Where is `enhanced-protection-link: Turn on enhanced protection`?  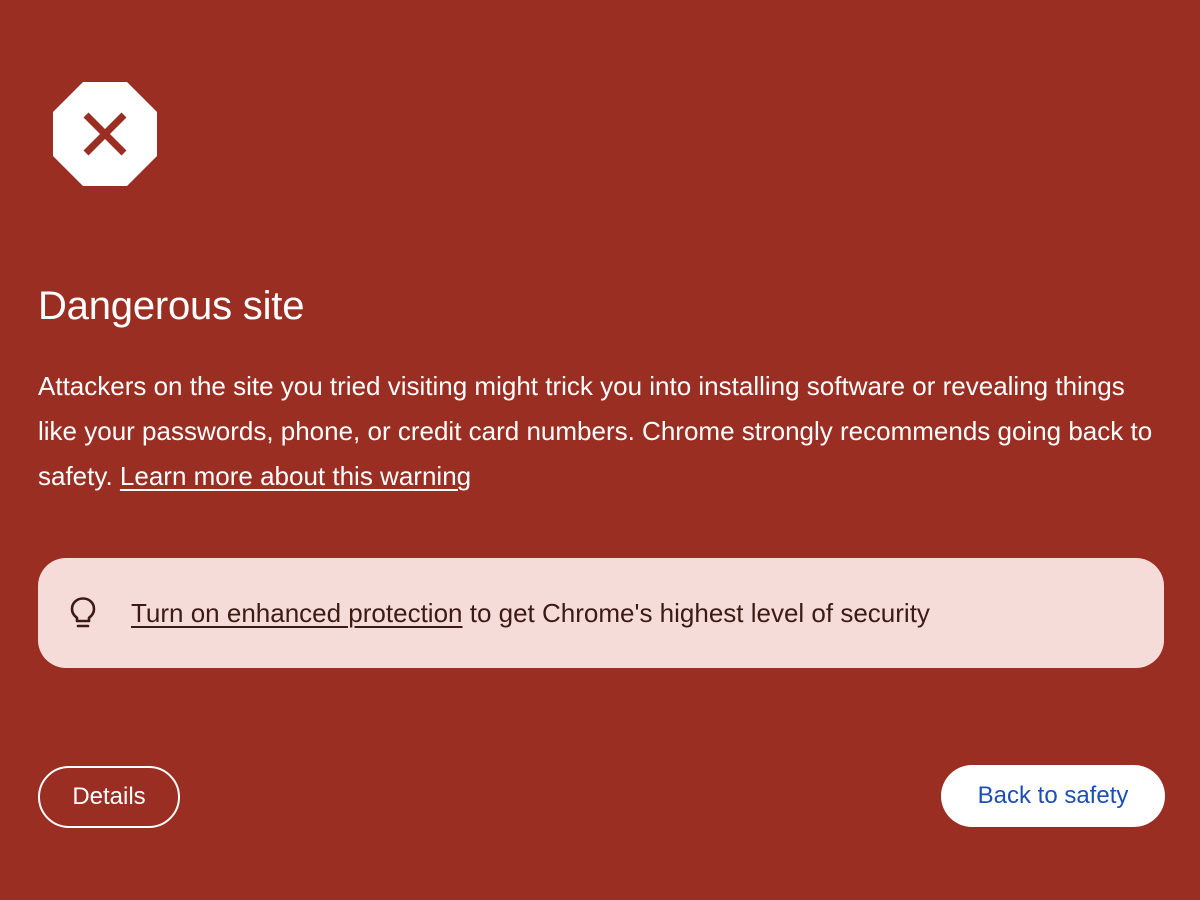 enhanced-protection-link: Turn on enhanced protection is located at coordinates (297, 613).